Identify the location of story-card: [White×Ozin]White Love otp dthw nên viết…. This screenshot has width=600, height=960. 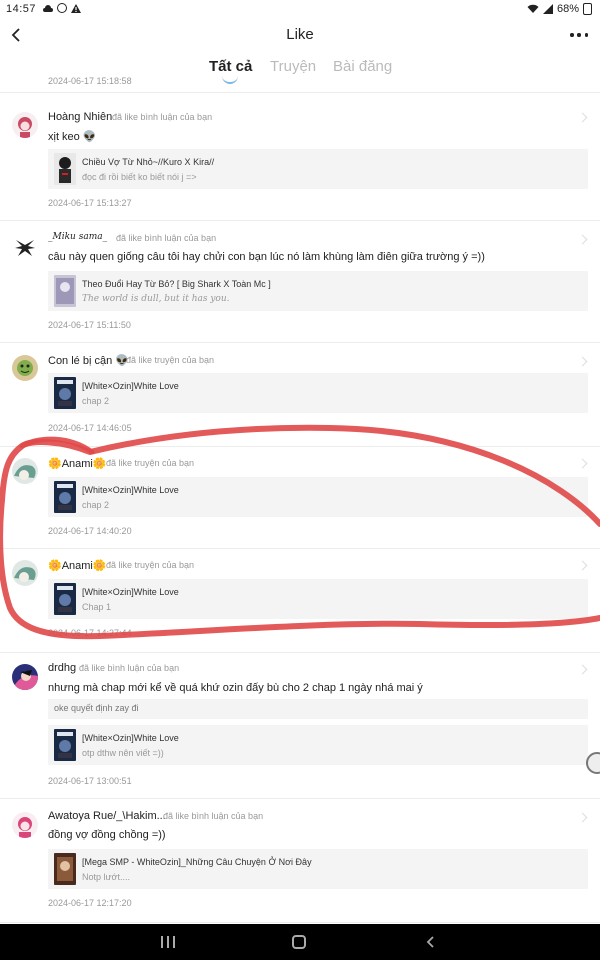
(318, 745).